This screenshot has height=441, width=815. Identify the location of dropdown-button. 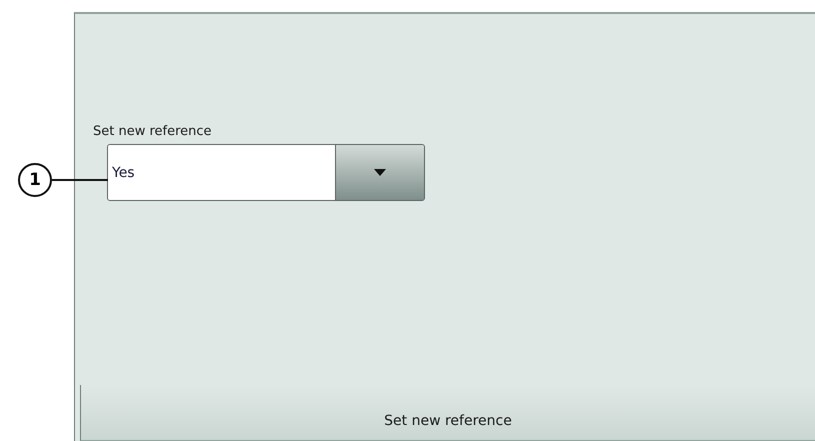
(380, 172).